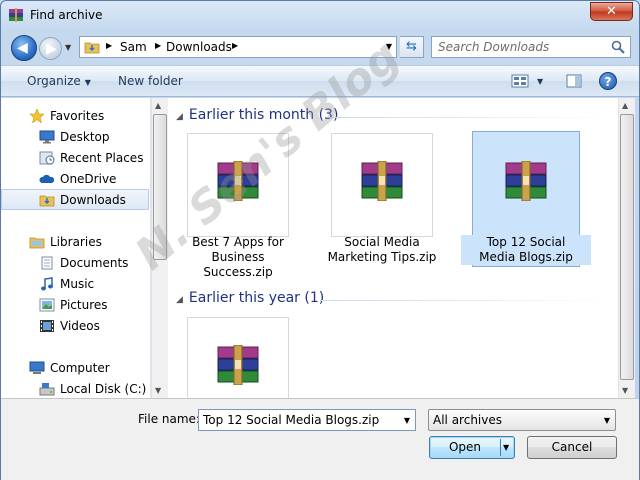 The width and height of the screenshot is (640, 480). Describe the element at coordinates (526, 257) in the screenshot. I see `file-label-line: Media Blogs.zip` at that location.